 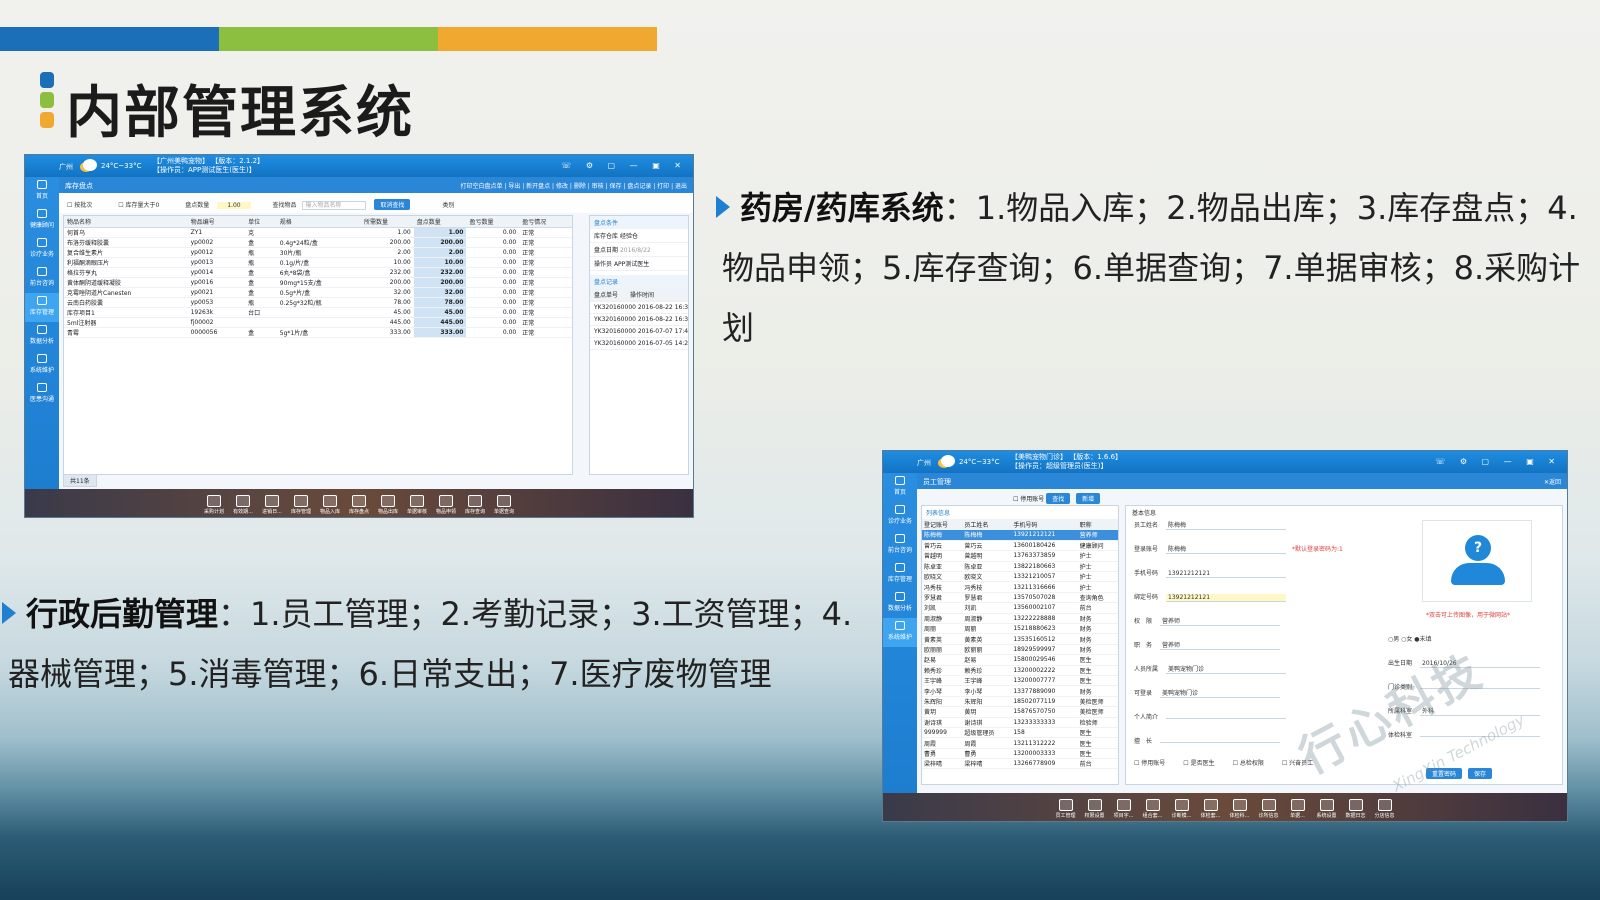 What do you see at coordinates (301, 505) in the screenshot?
I see `taskbar-item: 库存管理` at bounding box center [301, 505].